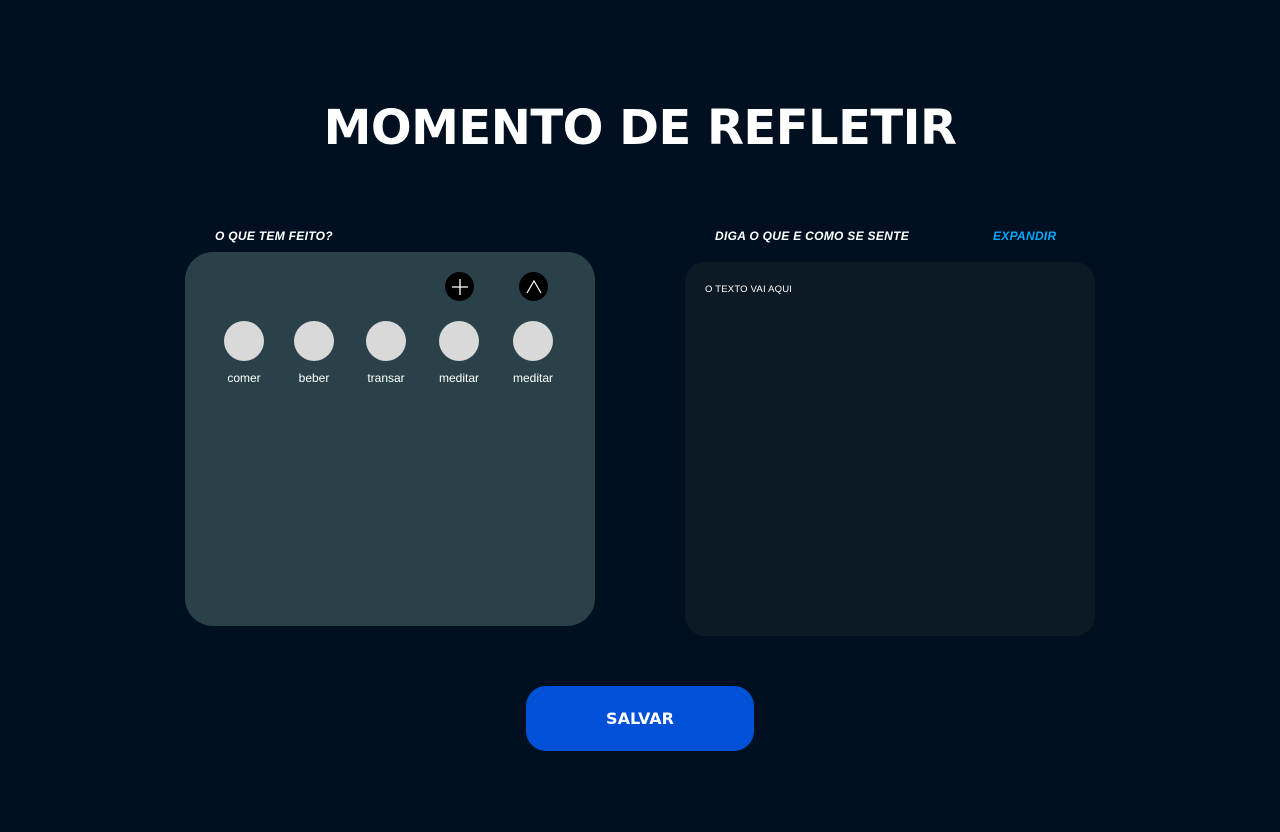 The height and width of the screenshot is (832, 1280). I want to click on activity-name: transar, so click(386, 378).